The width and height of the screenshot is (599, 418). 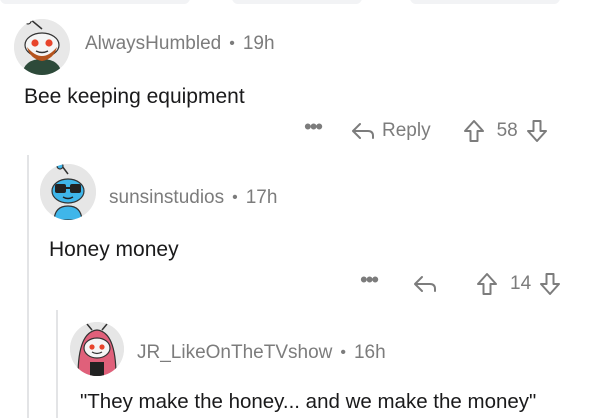 What do you see at coordinates (114, 249) in the screenshot?
I see `comment-body: Honey money` at bounding box center [114, 249].